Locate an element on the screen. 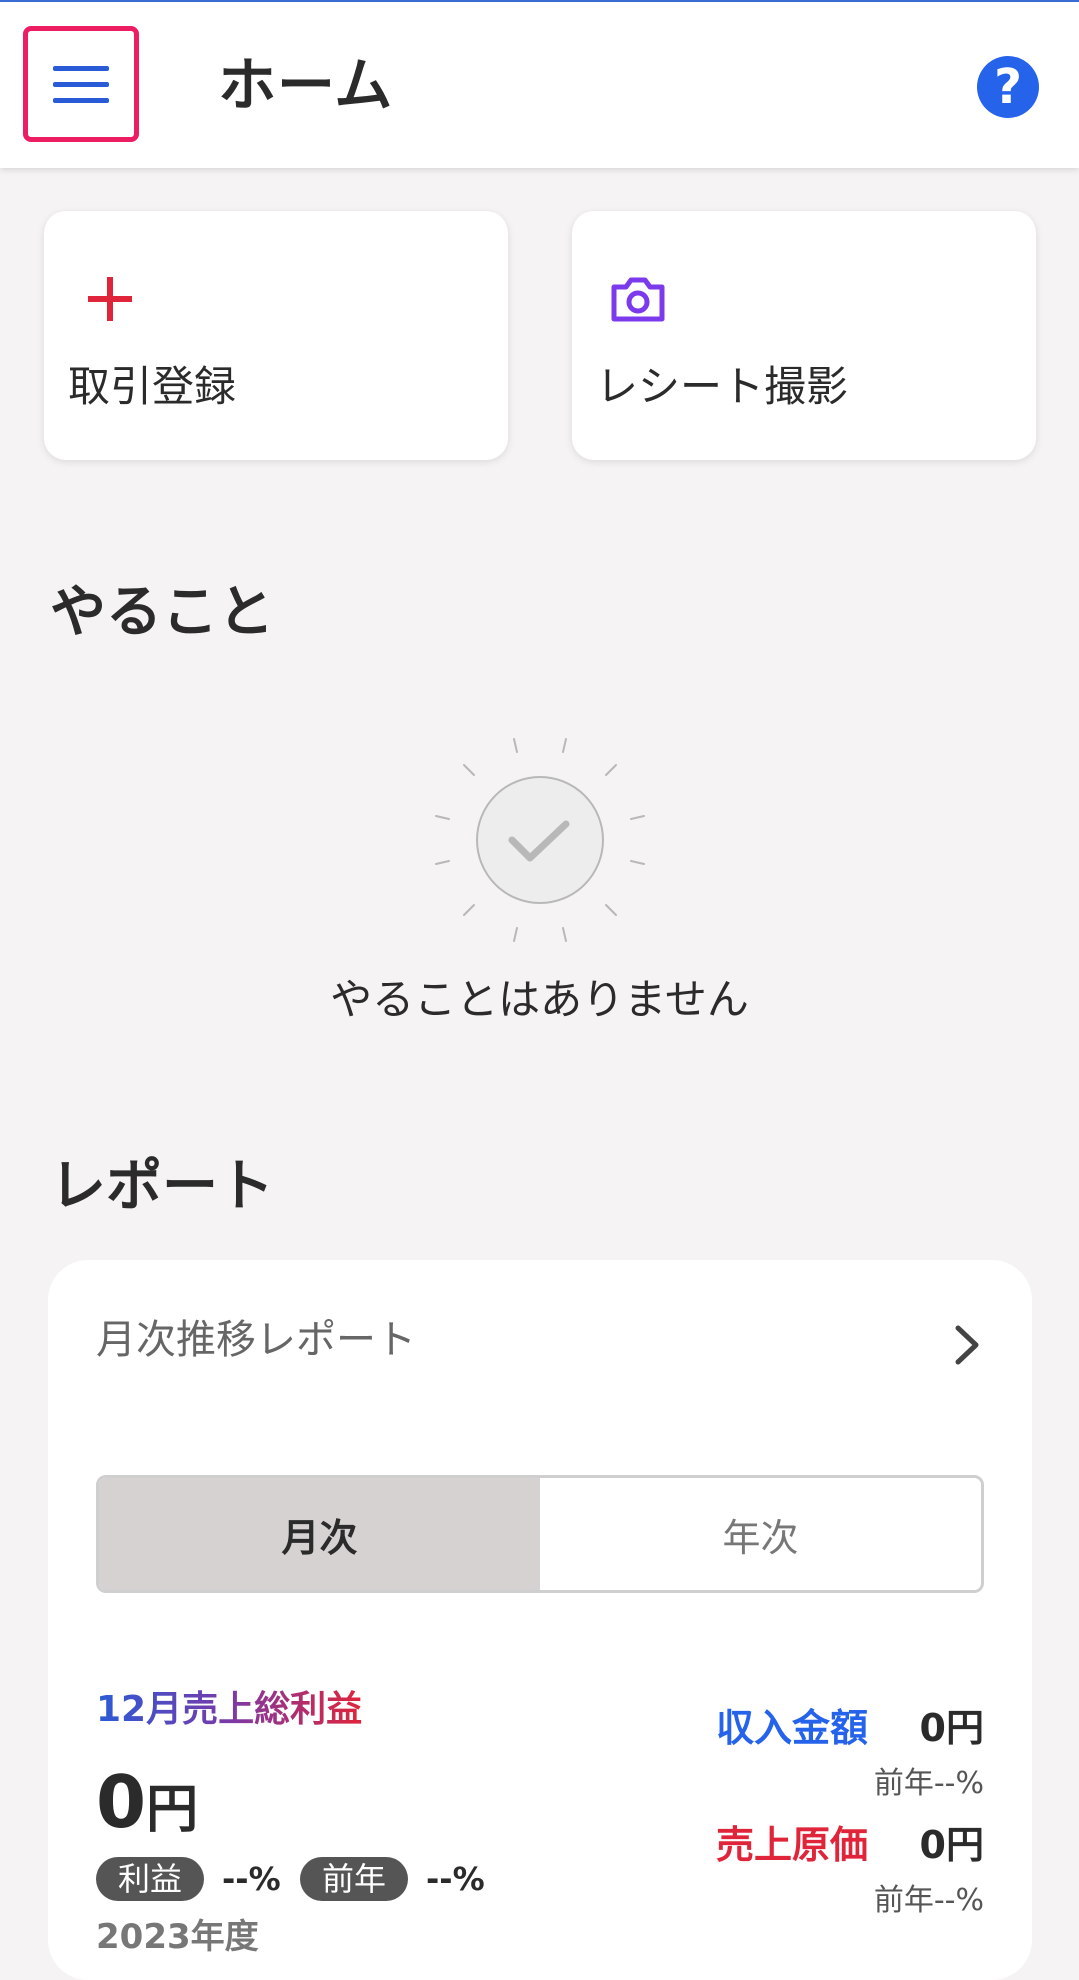 This screenshot has height=1980, width=1079. menu-button is located at coordinates (81, 84).